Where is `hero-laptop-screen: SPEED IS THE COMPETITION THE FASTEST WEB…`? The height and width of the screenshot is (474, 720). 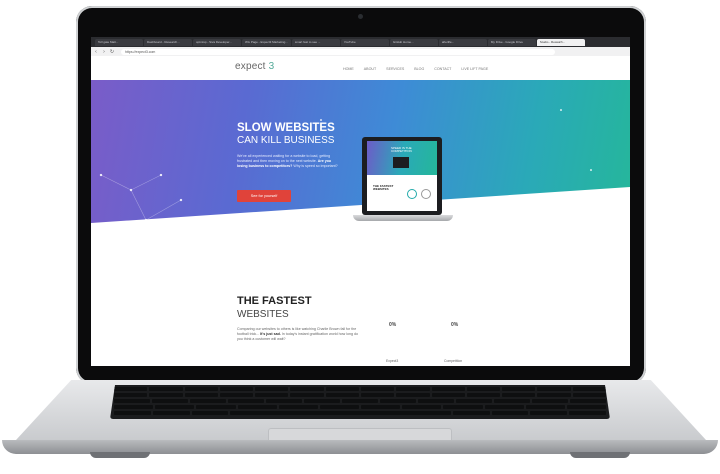 hero-laptop-screen: SPEED IS THE COMPETITION THE FASTEST WEB… is located at coordinates (402, 176).